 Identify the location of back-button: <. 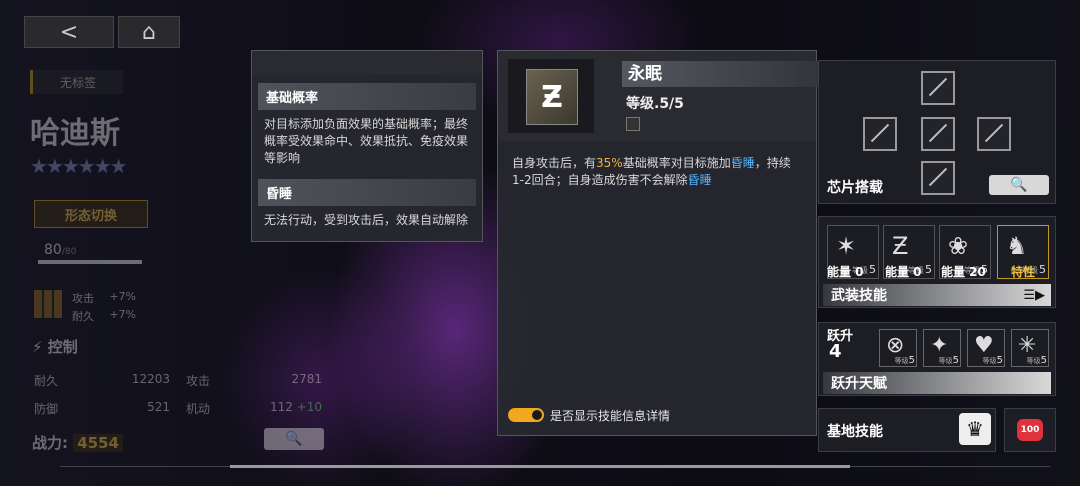
(69, 32).